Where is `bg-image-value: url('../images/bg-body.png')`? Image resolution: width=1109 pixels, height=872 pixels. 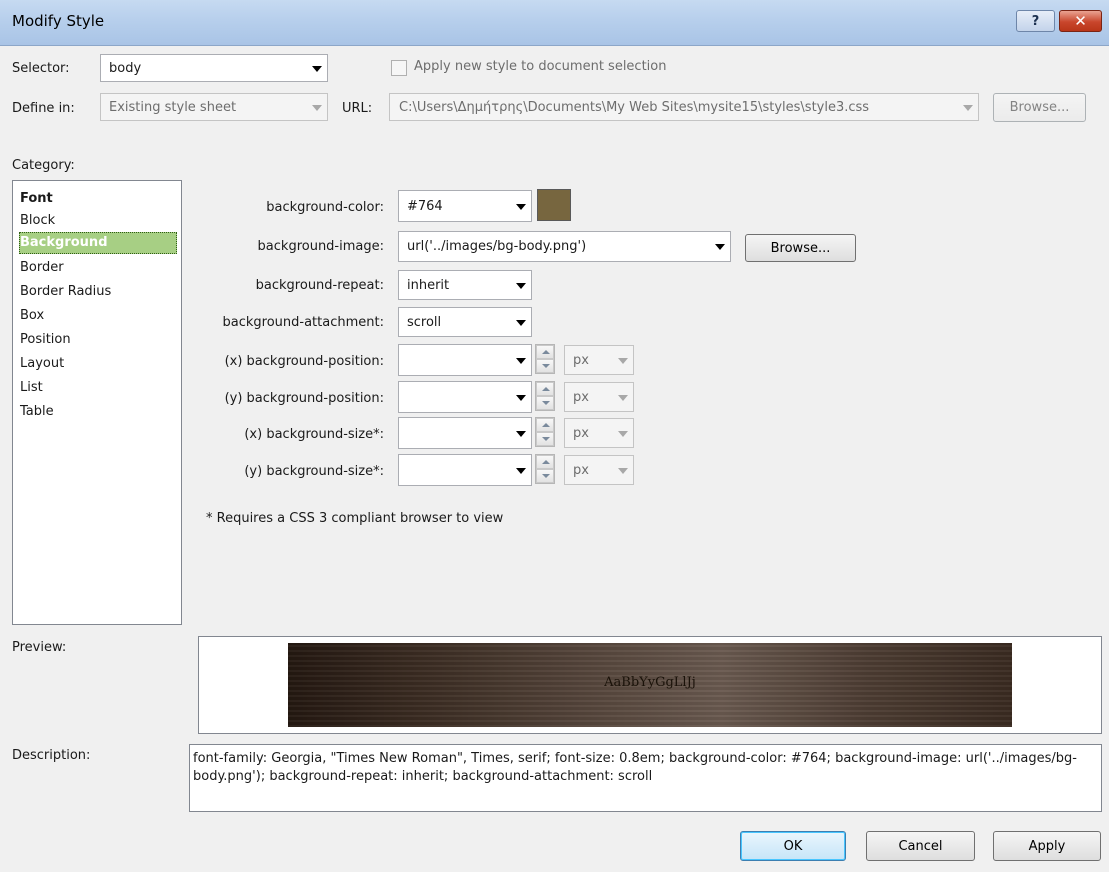
bg-image-value: url('../images/bg-body.png') is located at coordinates (497, 246).